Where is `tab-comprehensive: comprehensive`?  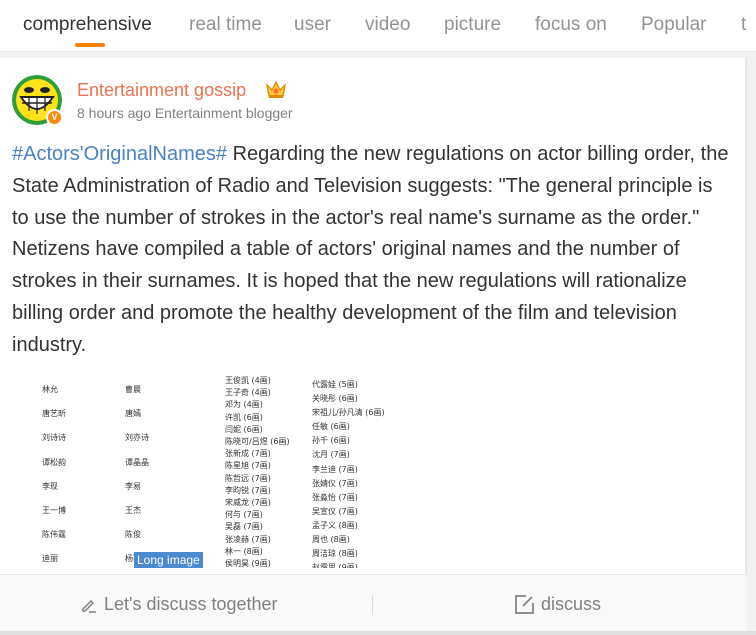
tab-comprehensive: comprehensive is located at coordinates (87, 25).